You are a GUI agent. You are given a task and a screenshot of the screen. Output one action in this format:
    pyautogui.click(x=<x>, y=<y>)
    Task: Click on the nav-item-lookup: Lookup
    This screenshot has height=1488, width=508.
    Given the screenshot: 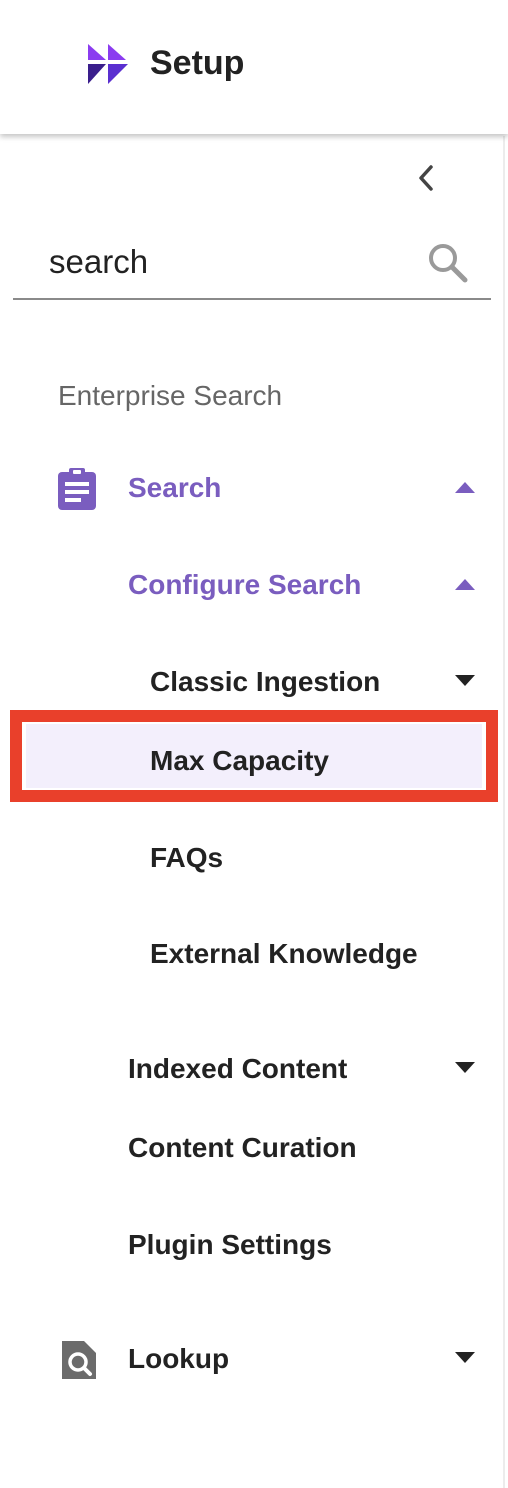 What is the action you would take?
    pyautogui.click(x=254, y=1359)
    